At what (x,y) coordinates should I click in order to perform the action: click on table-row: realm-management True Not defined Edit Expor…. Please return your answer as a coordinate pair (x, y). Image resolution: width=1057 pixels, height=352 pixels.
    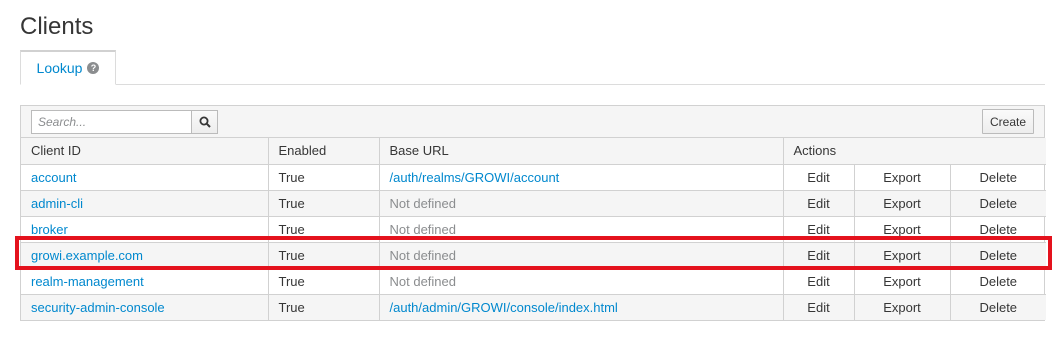
    Looking at the image, I should click on (533, 281).